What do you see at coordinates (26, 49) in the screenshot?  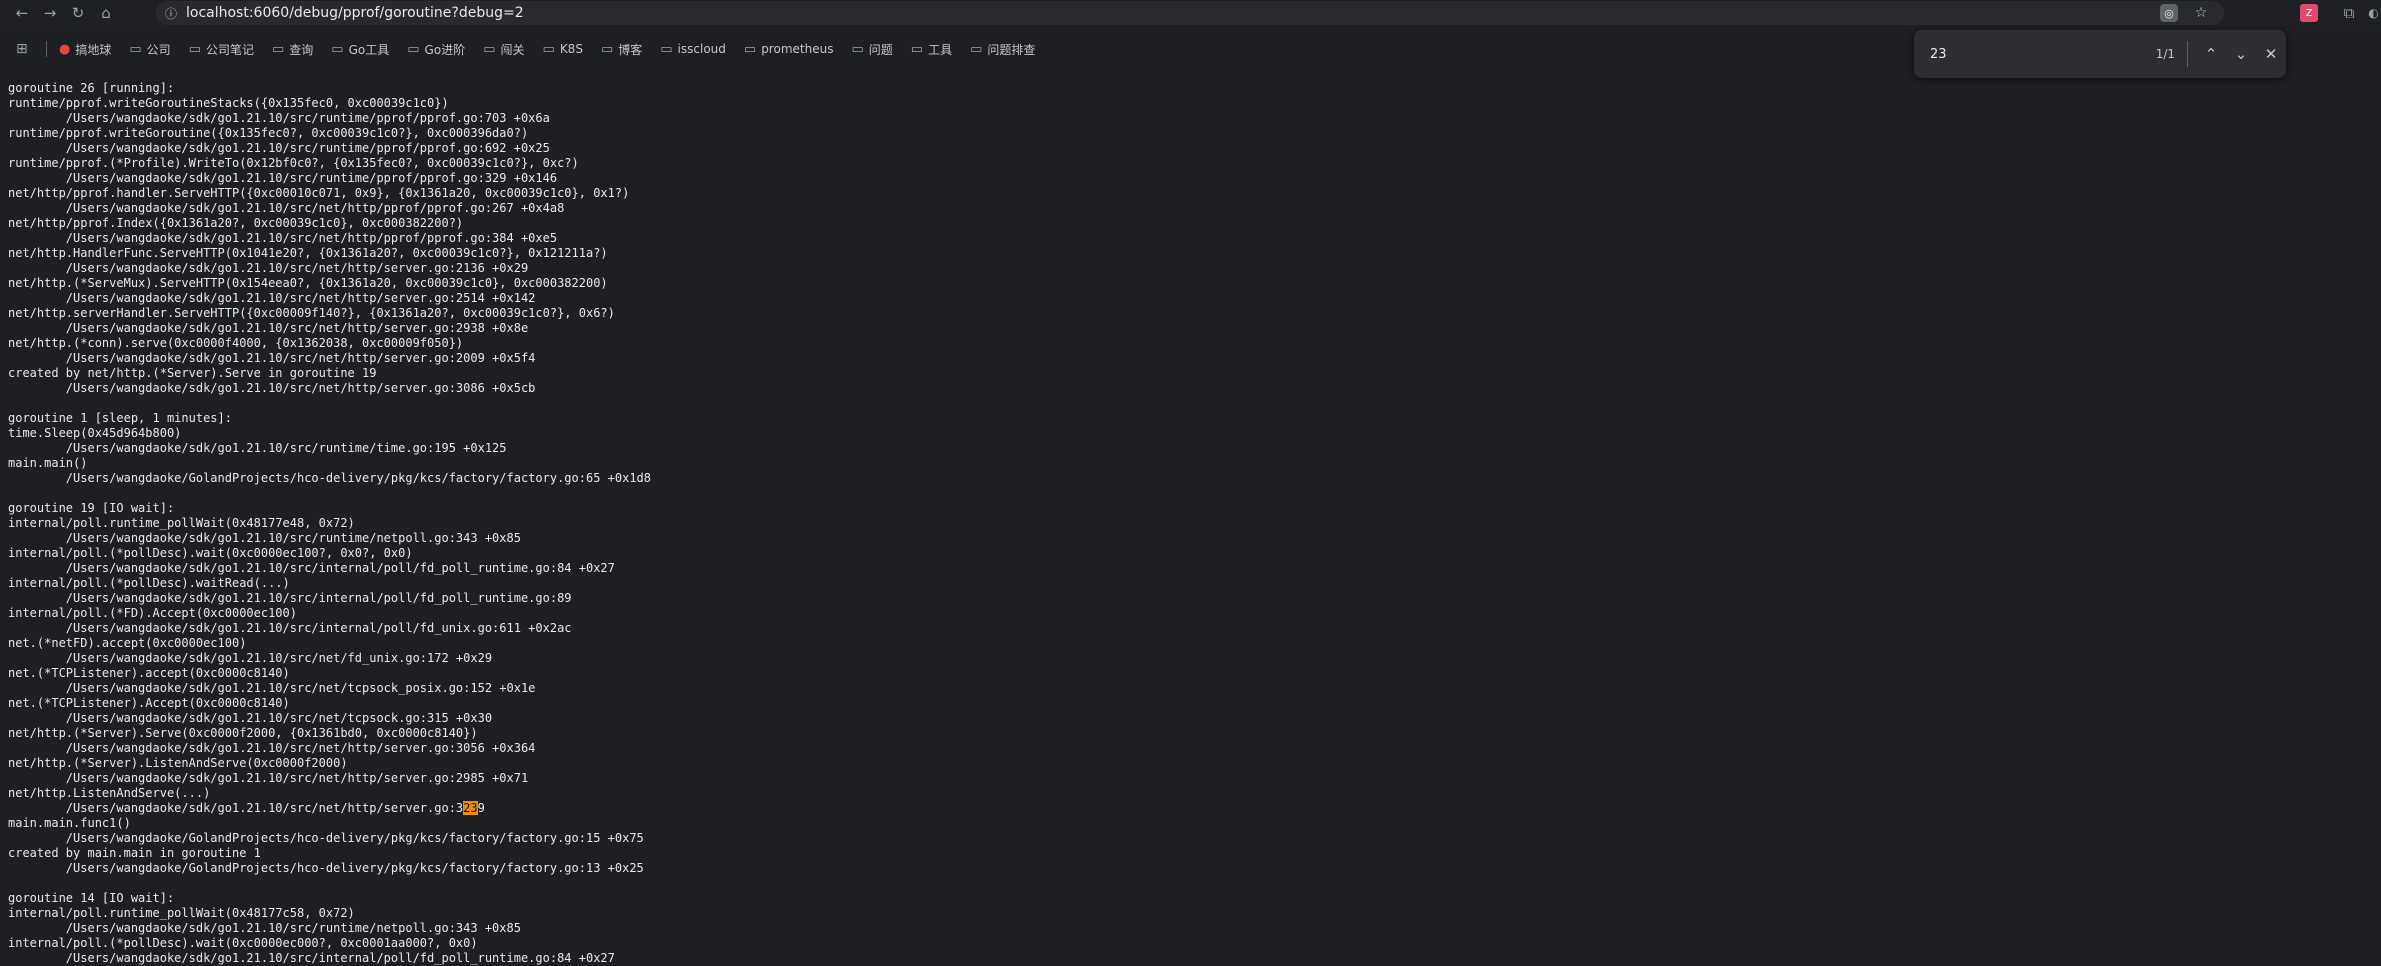 I see `apps-grid-icon: ⊞` at bounding box center [26, 49].